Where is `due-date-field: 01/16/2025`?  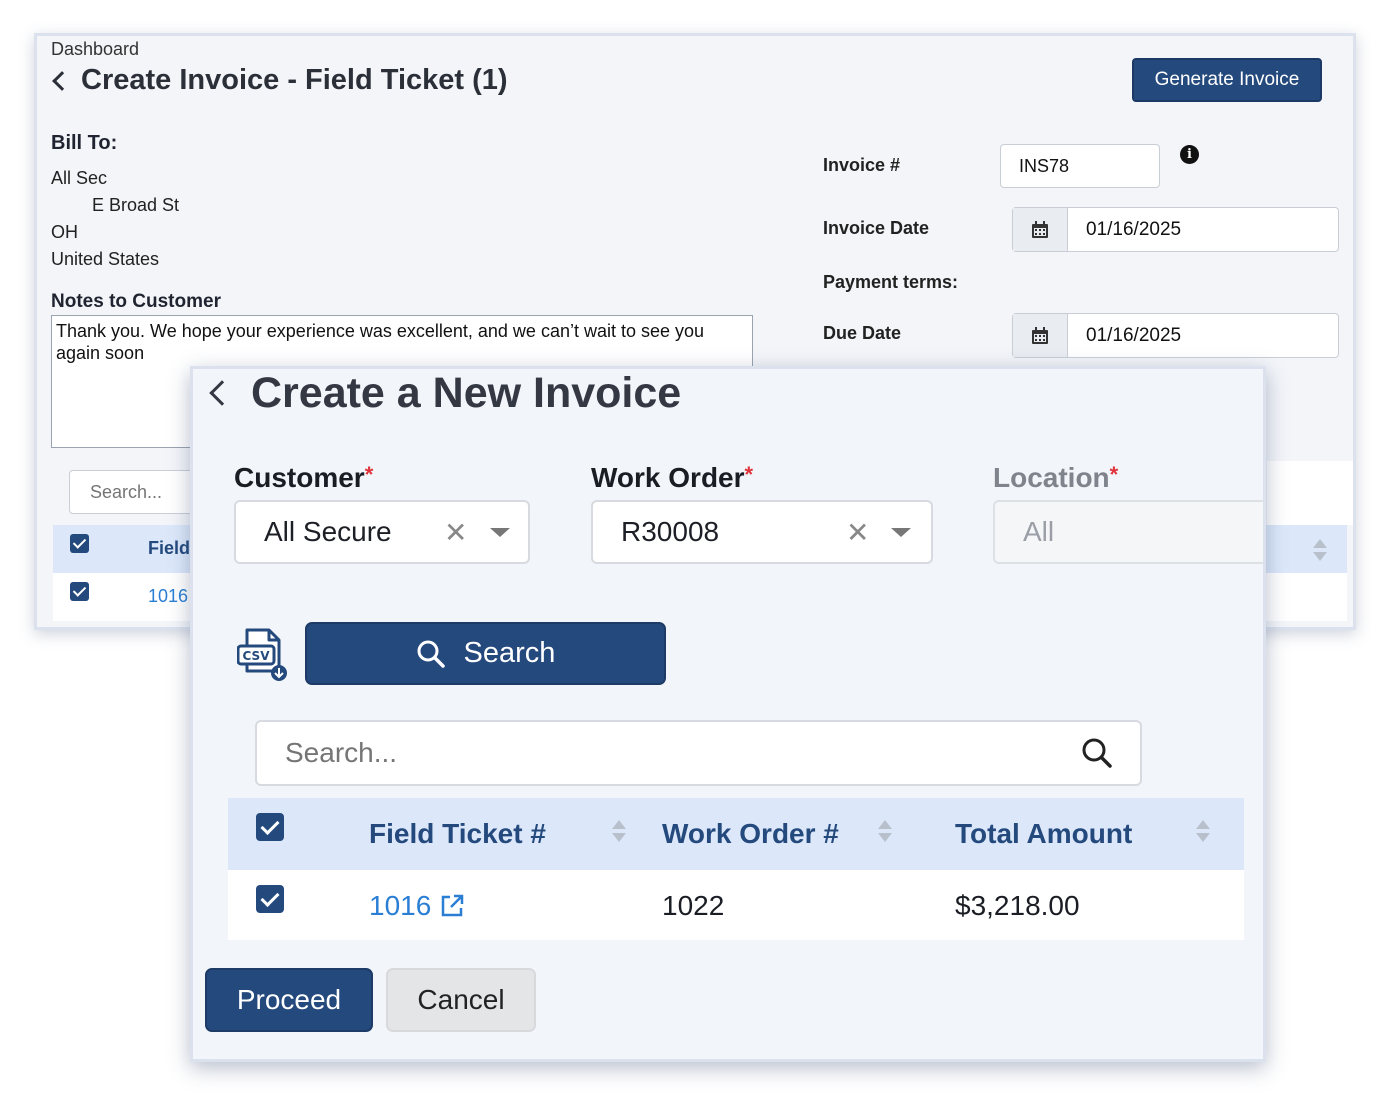 due-date-field: 01/16/2025 is located at coordinates (1175, 335).